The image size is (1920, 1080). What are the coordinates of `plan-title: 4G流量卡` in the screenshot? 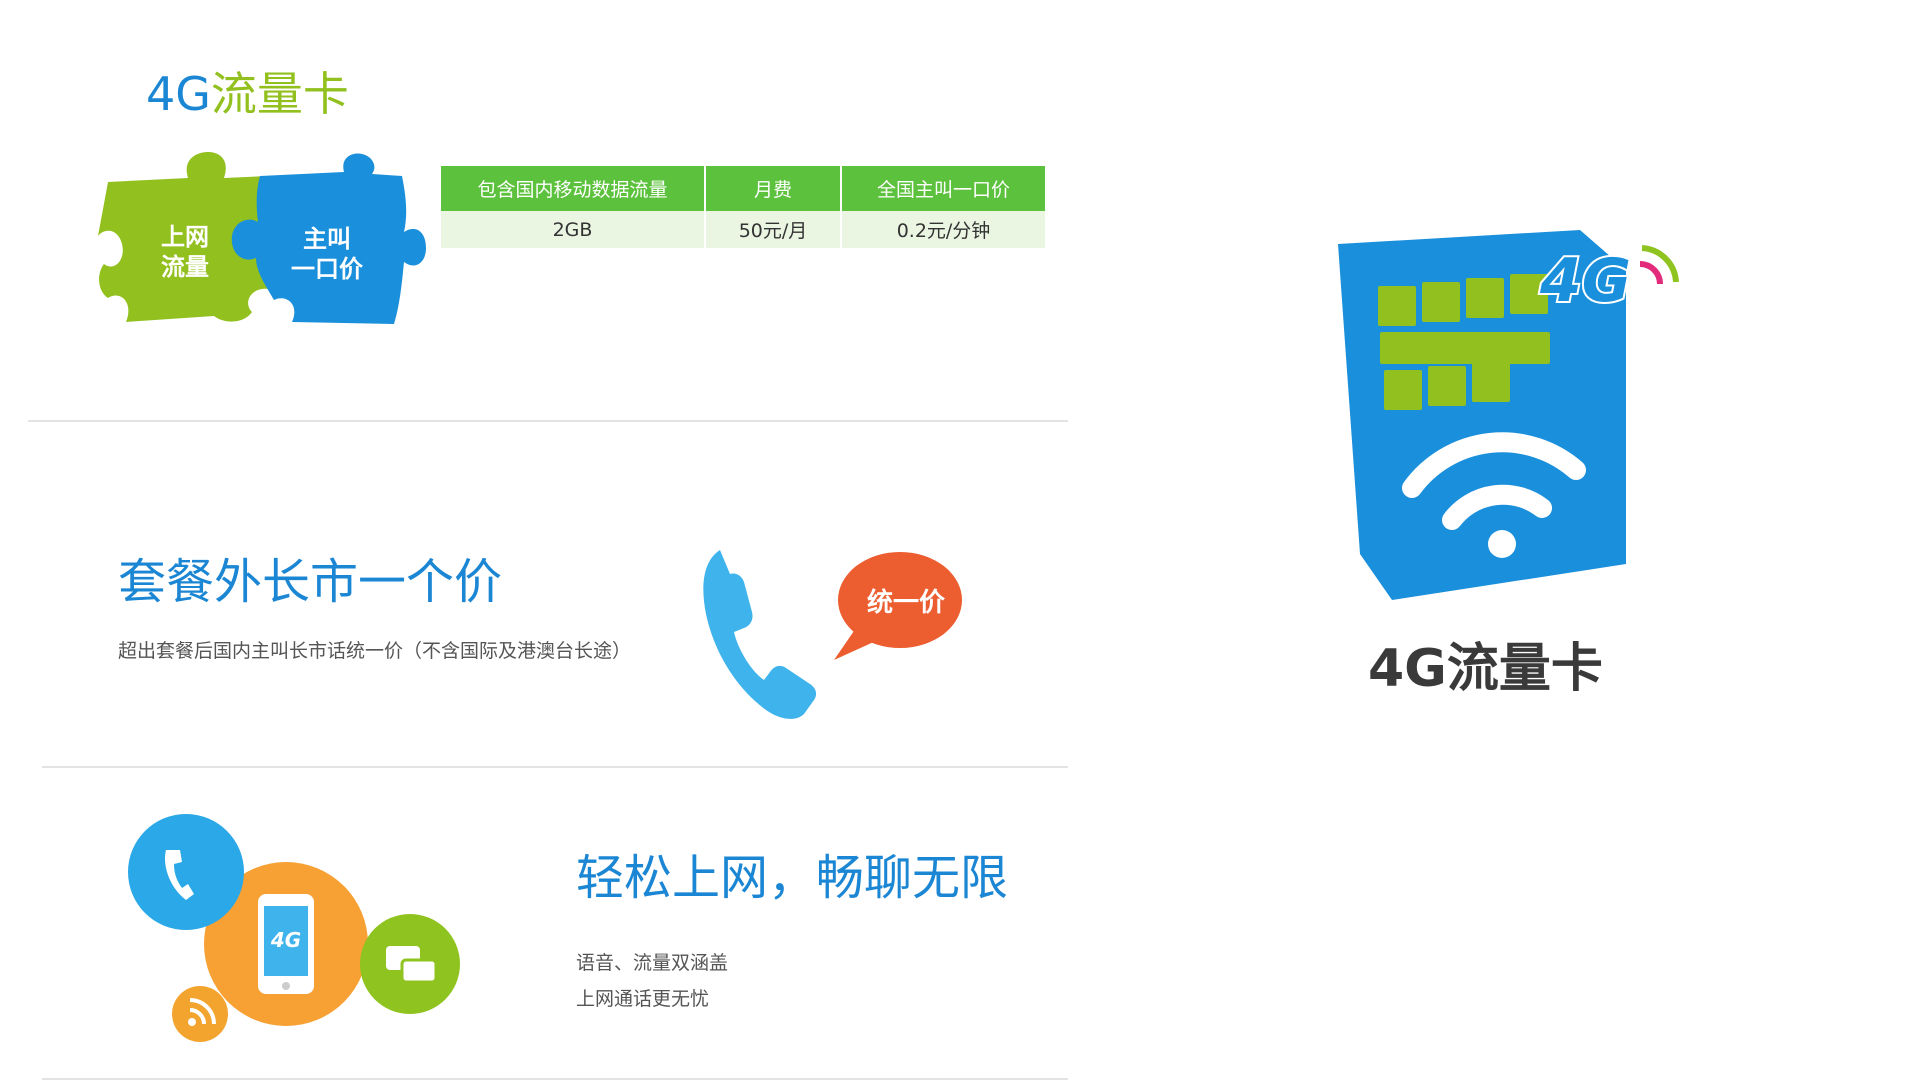 It's located at (247, 94).